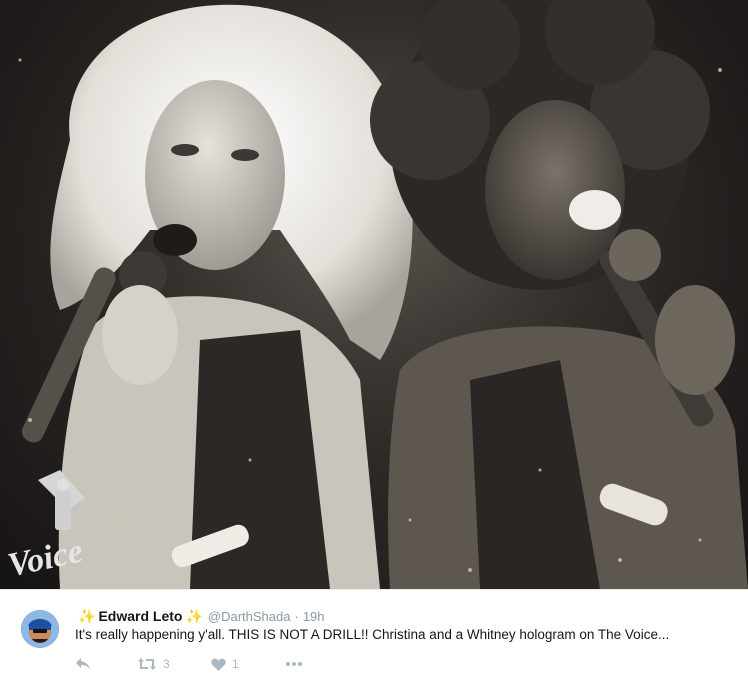  Describe the element at coordinates (140, 616) in the screenshot. I see `author-name: Edward Leto` at that location.